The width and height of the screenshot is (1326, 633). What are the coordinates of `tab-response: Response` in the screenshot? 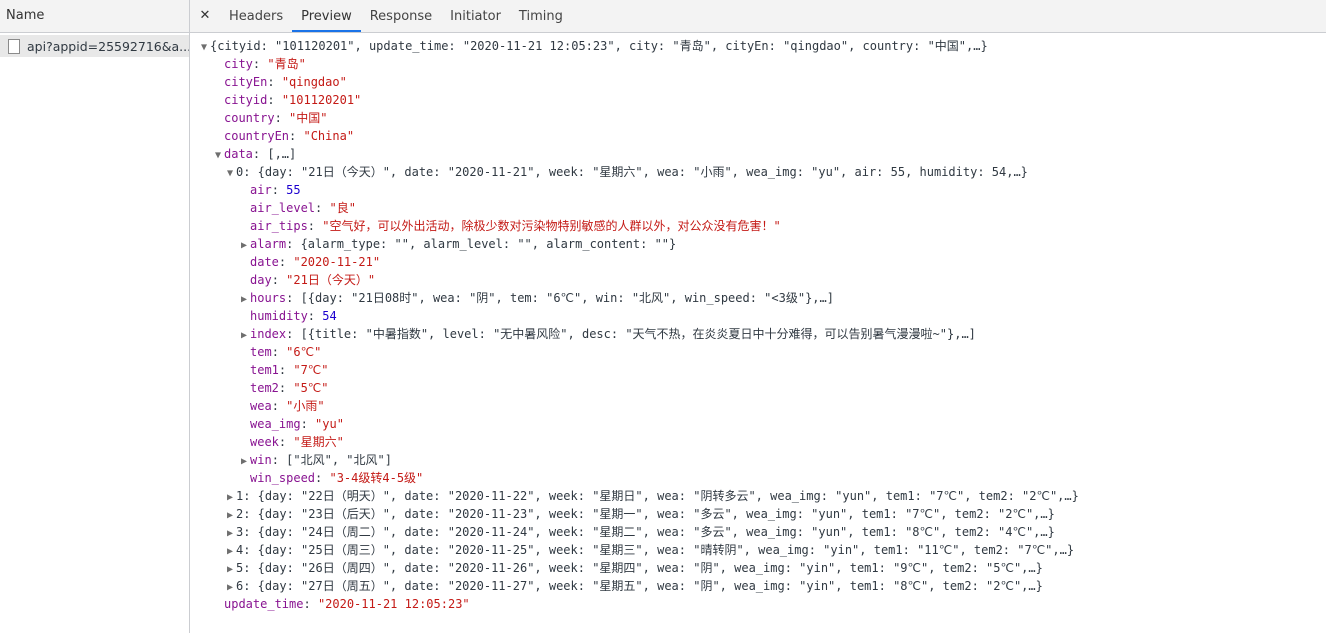 It's located at (401, 16).